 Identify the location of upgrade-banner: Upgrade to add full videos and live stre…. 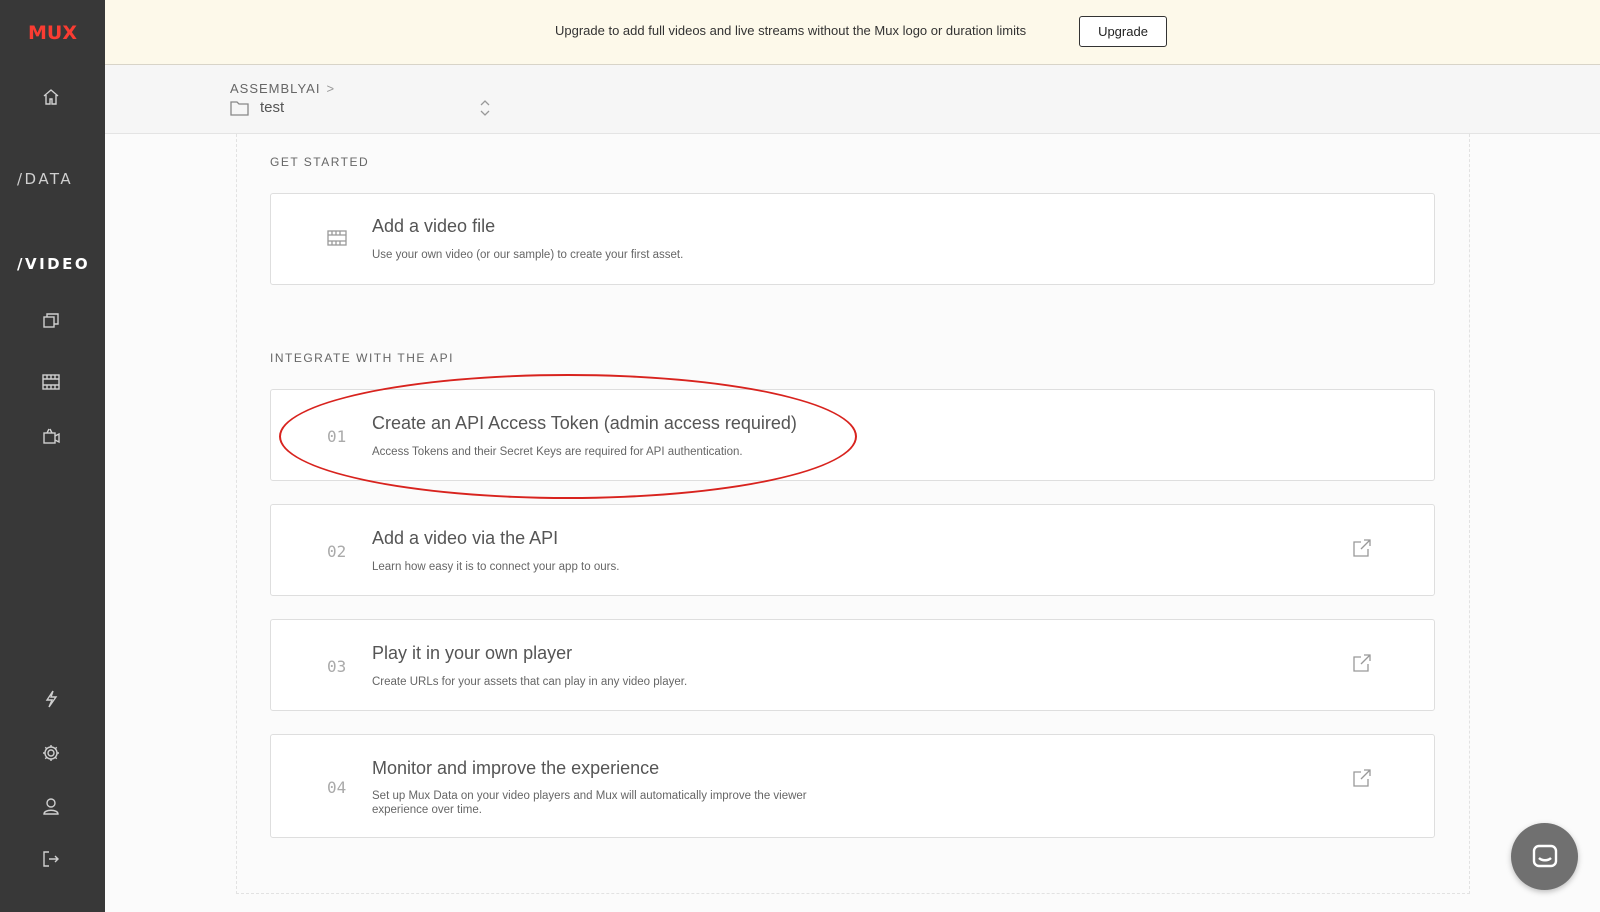
(852, 32).